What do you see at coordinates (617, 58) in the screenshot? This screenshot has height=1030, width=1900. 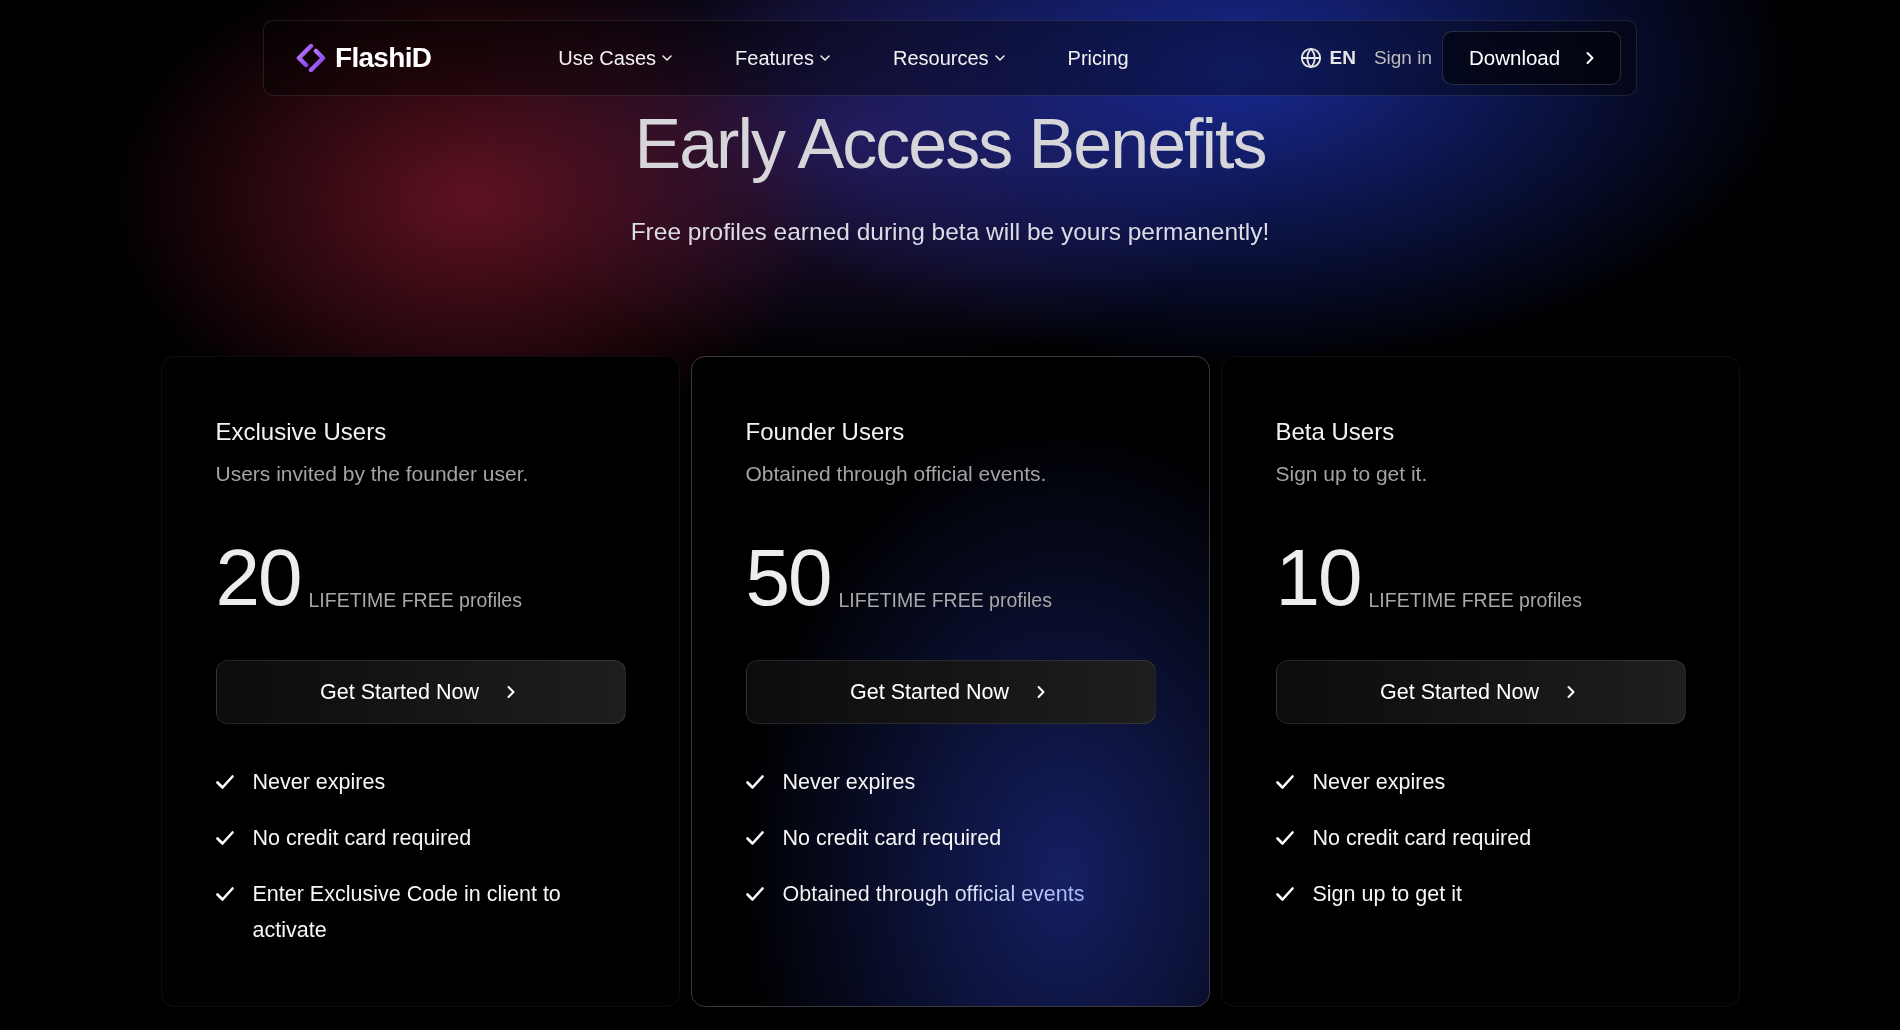 I see `nav-link: Use Cases` at bounding box center [617, 58].